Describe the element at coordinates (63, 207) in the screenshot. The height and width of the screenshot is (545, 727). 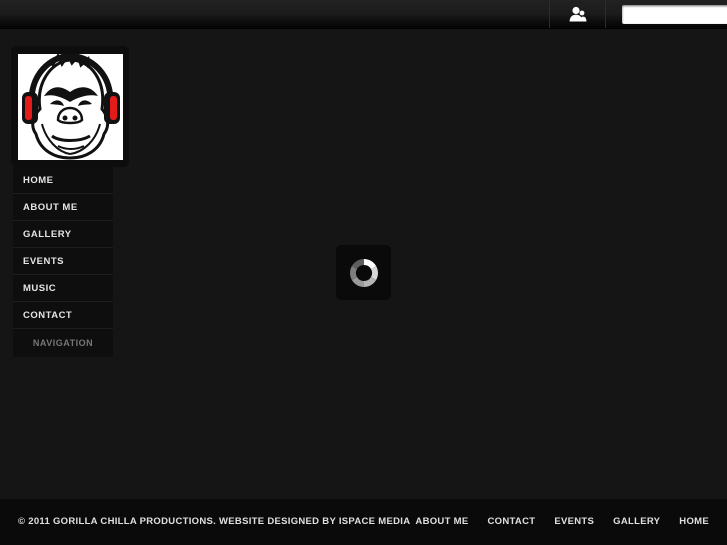
I see `nav-item-about-me: ABOUT ME` at that location.